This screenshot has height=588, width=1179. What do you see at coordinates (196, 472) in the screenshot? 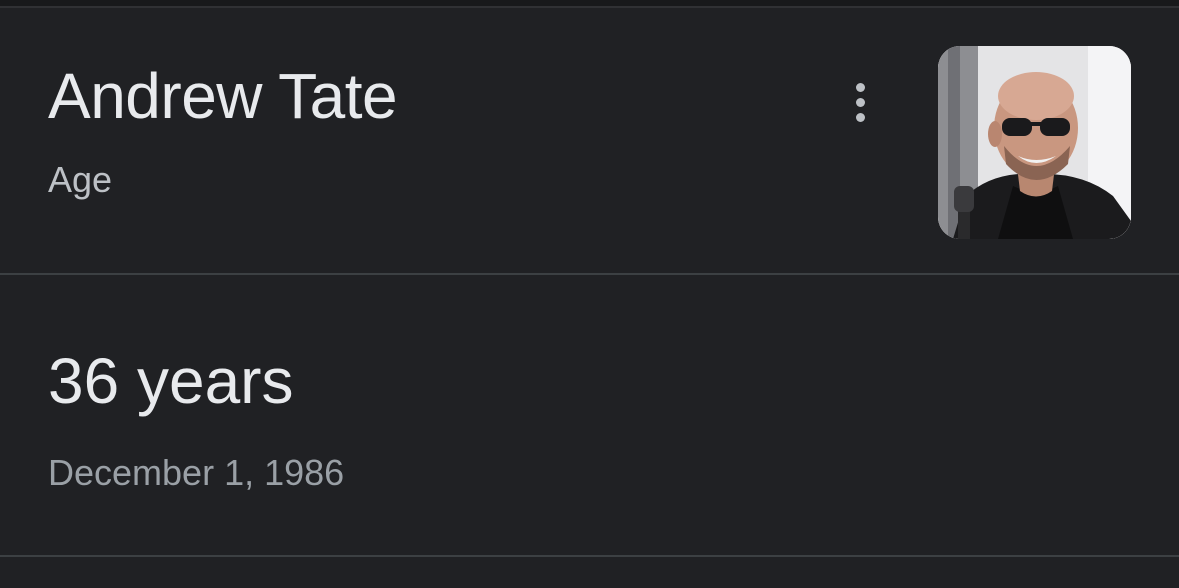
I see `answer-detail: December 1, 1986` at bounding box center [196, 472].